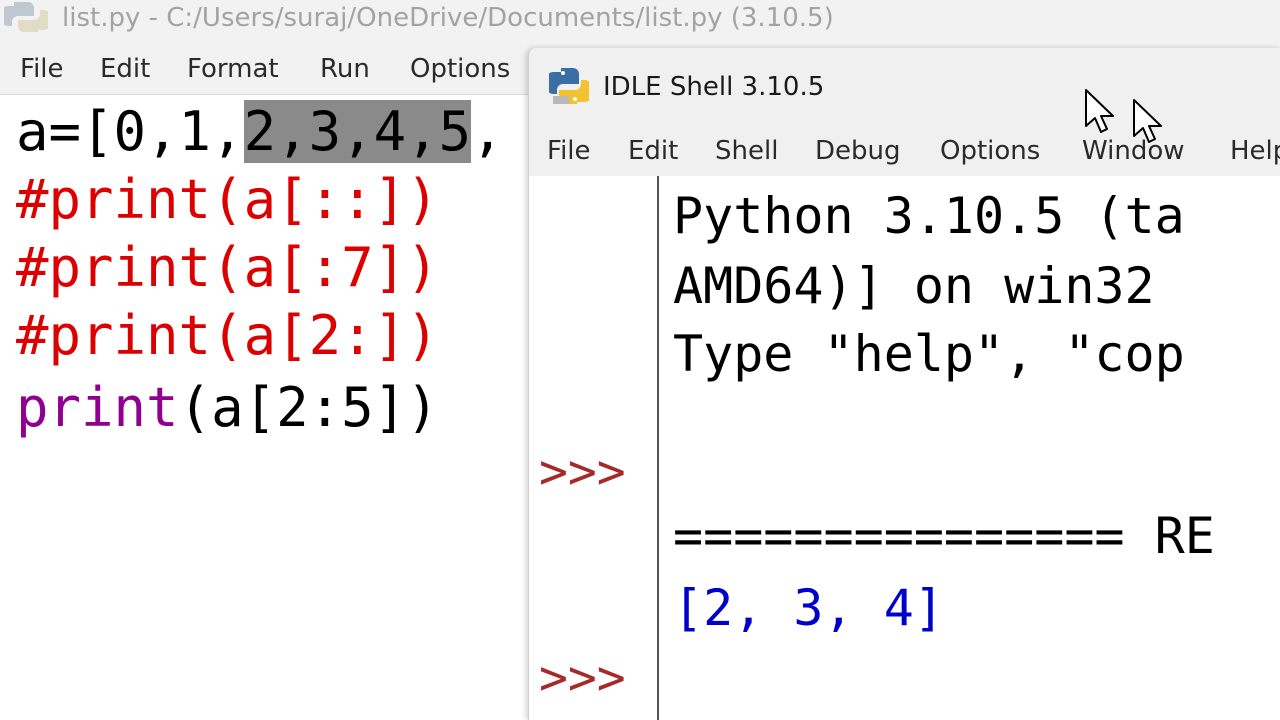 The image size is (1280, 720). What do you see at coordinates (929, 216) in the screenshot?
I see `shell-banner-line: Python 3.10.5 (ta` at bounding box center [929, 216].